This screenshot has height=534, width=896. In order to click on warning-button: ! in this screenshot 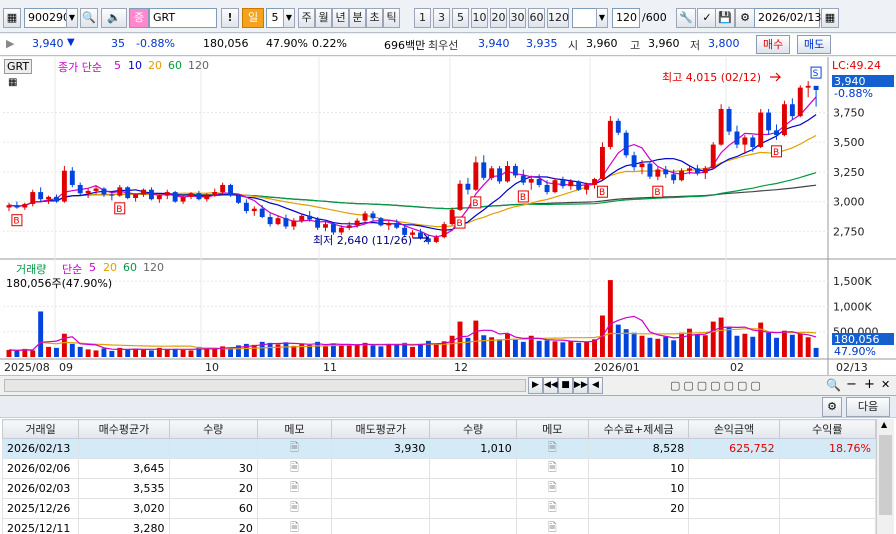, I will do `click(230, 18)`.